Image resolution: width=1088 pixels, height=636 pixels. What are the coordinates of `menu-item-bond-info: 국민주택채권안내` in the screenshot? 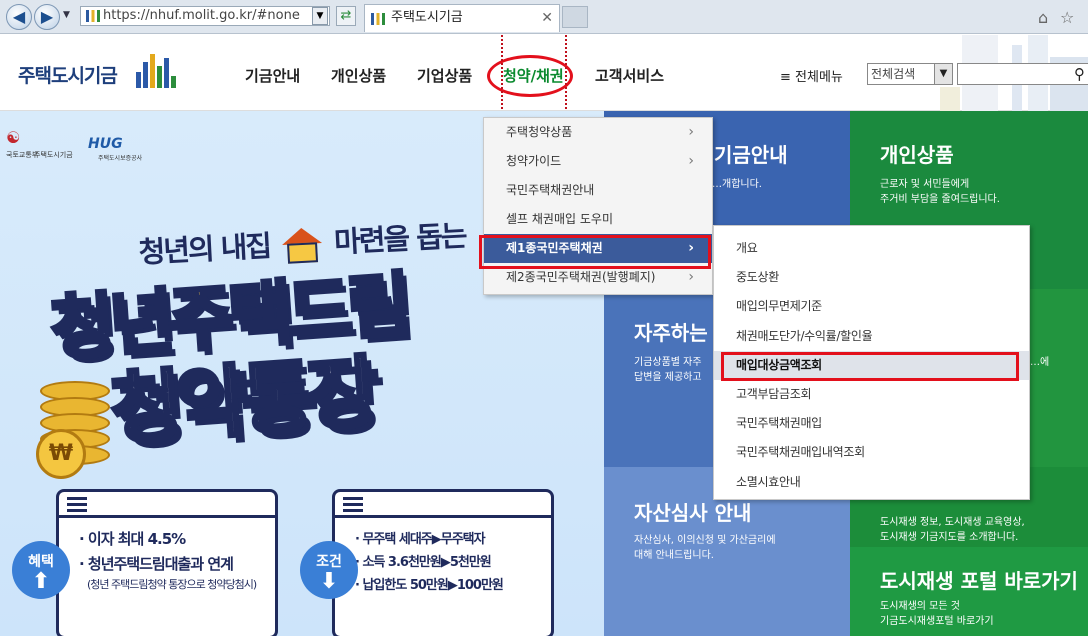 It's located at (598, 190).